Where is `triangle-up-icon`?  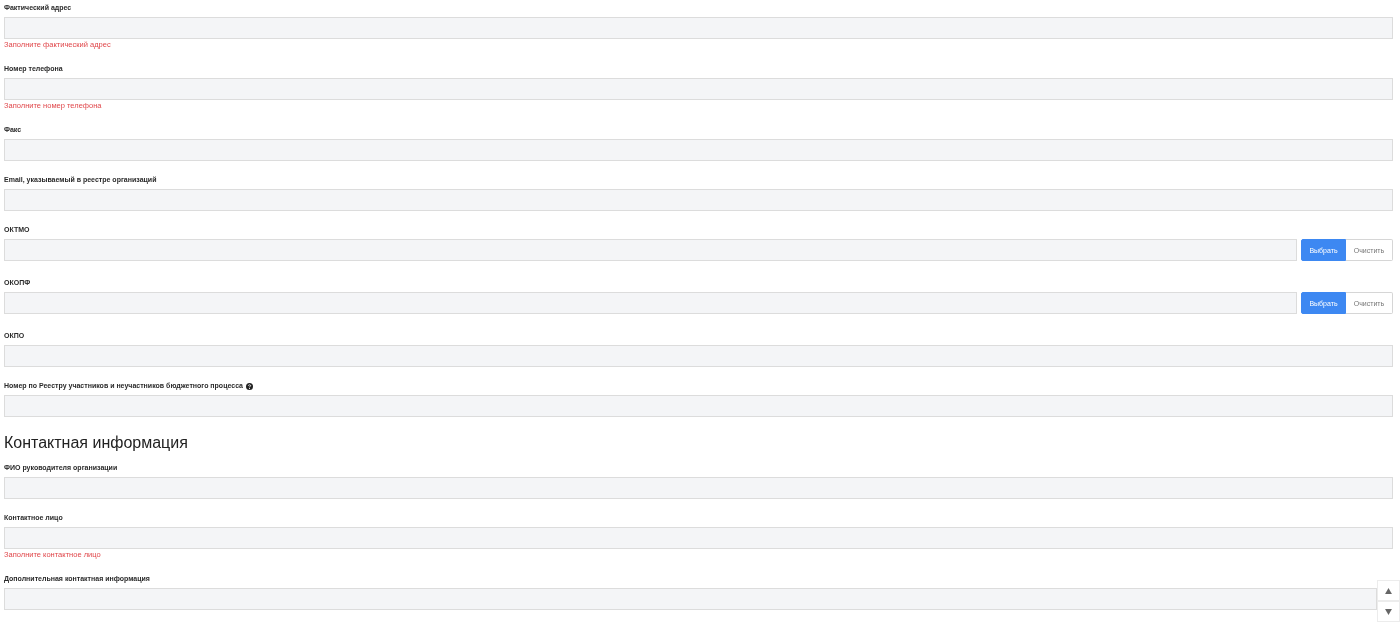 triangle-up-icon is located at coordinates (1388, 590).